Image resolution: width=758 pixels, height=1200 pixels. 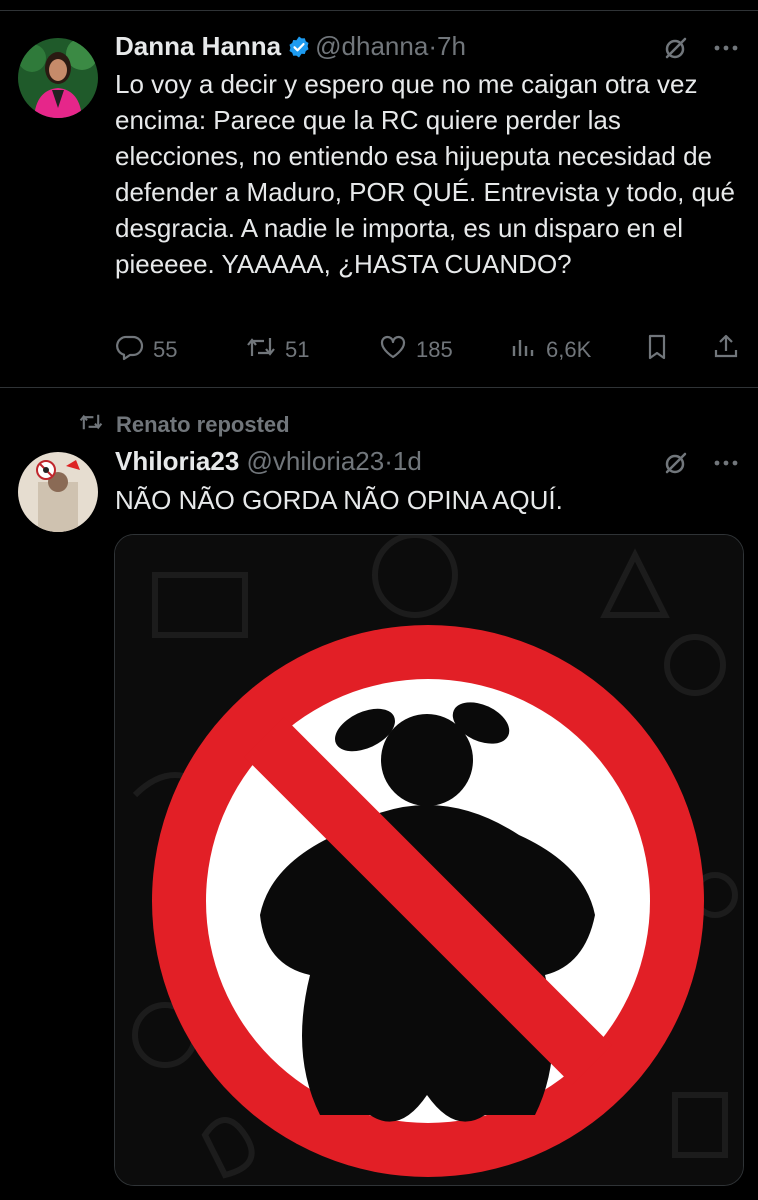 What do you see at coordinates (165, 349) in the screenshot?
I see `reply-count: 55` at bounding box center [165, 349].